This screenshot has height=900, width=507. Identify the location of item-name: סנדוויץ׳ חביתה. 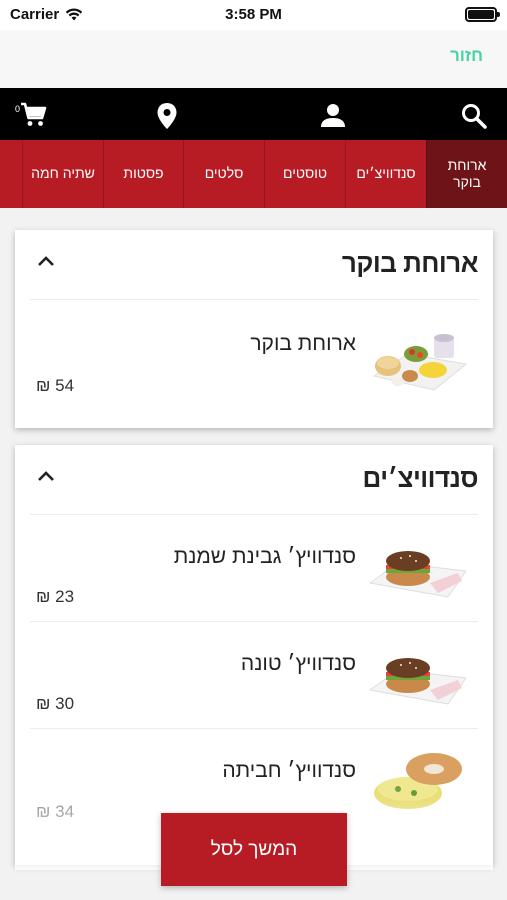
(289, 770).